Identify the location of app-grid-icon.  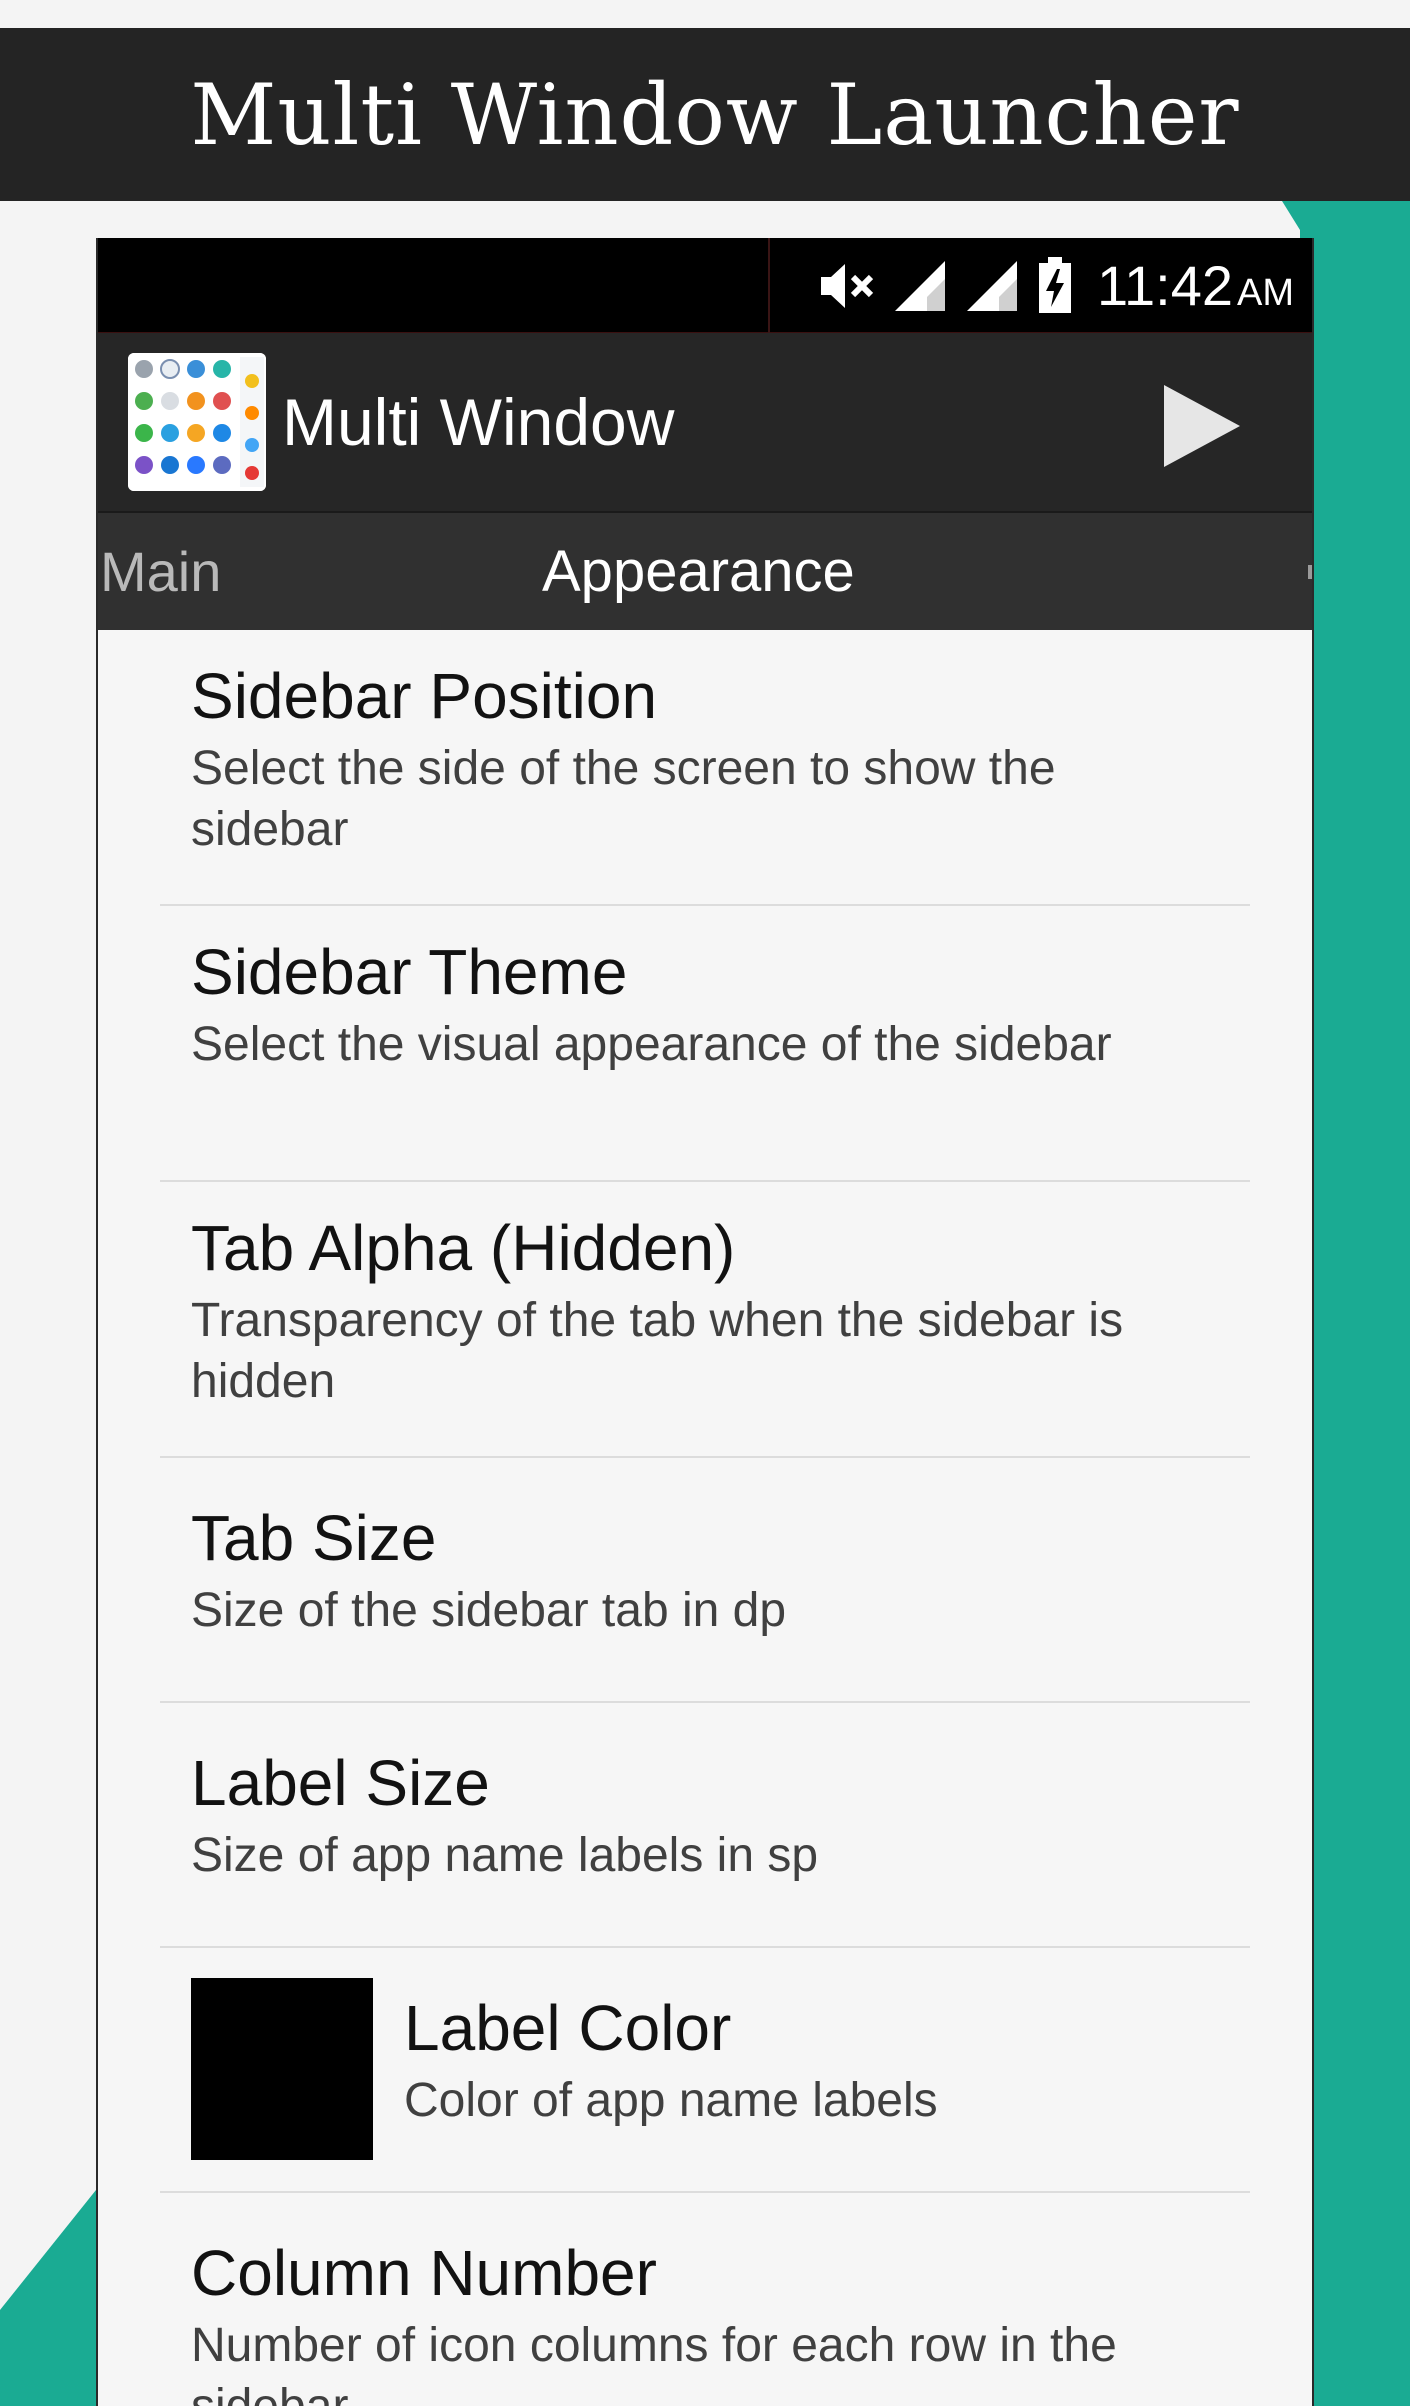
(197, 422).